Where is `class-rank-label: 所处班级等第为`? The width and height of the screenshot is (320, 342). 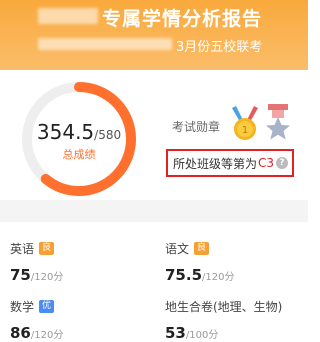 class-rank-label: 所处班级等第为 is located at coordinates (215, 163).